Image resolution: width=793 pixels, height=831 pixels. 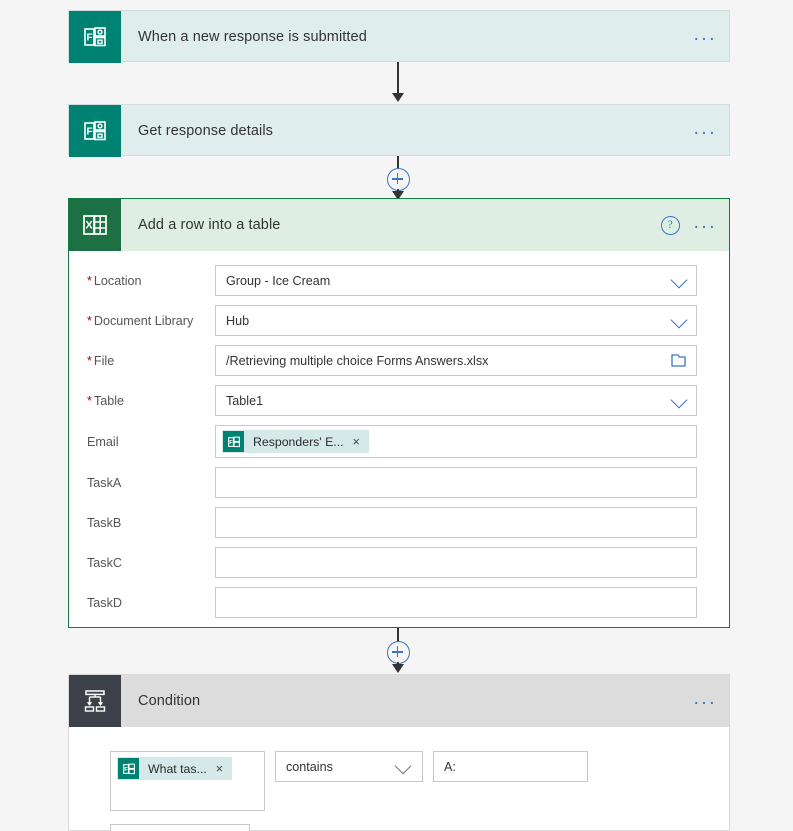 I want to click on location-dropdown: Group - Ice Cream, so click(x=456, y=280).